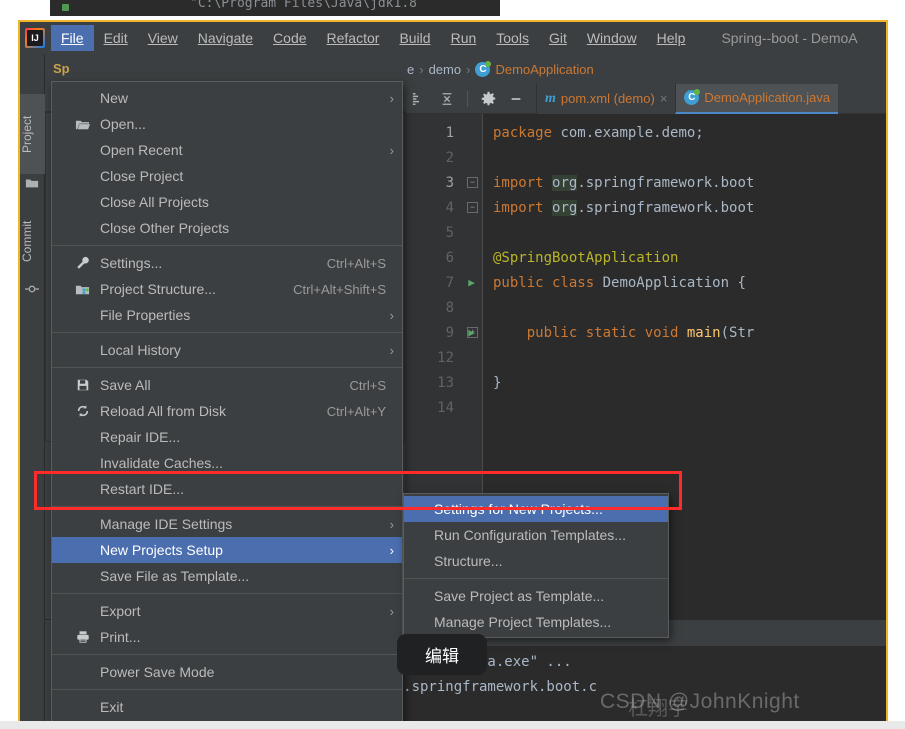 The image size is (905, 729). I want to click on code-line: 1 package com.example.demo;, so click(645, 132).